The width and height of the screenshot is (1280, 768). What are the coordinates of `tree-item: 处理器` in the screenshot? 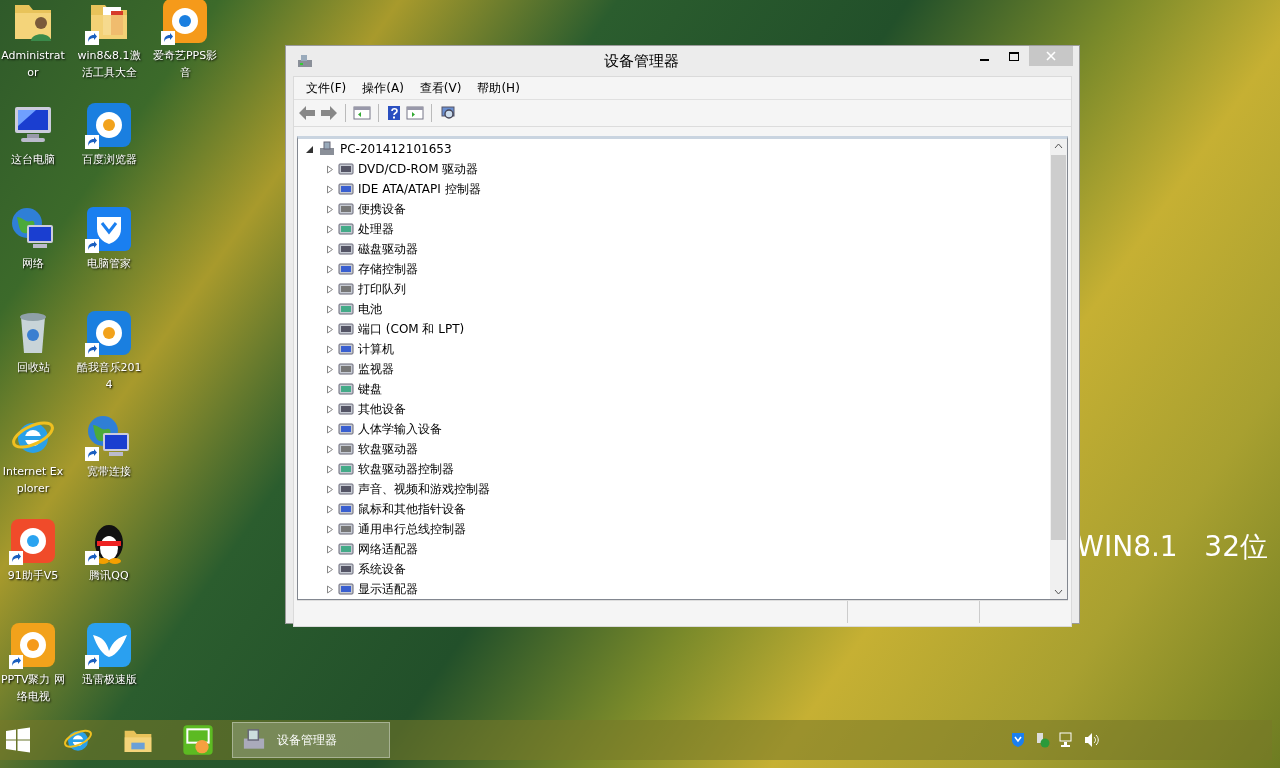 It's located at (376, 229).